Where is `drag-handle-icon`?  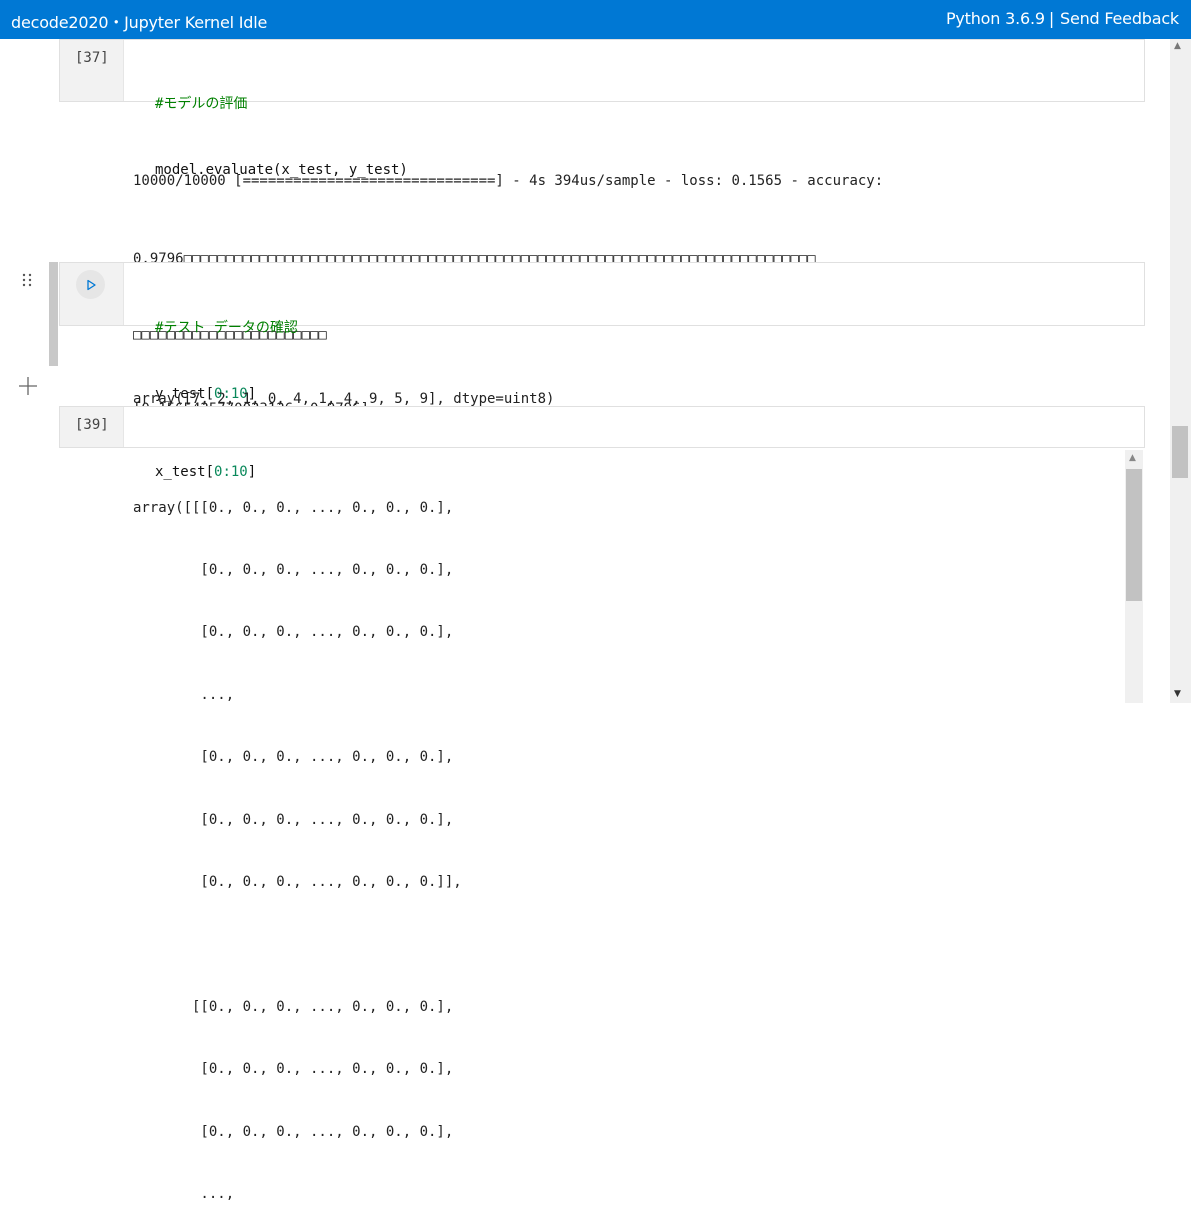
drag-handle-icon is located at coordinates (27, 281).